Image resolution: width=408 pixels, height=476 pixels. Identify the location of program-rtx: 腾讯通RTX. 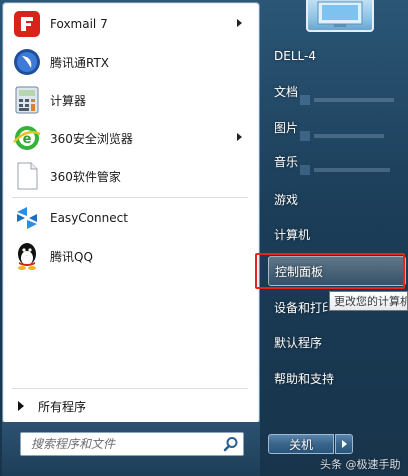
(130, 62).